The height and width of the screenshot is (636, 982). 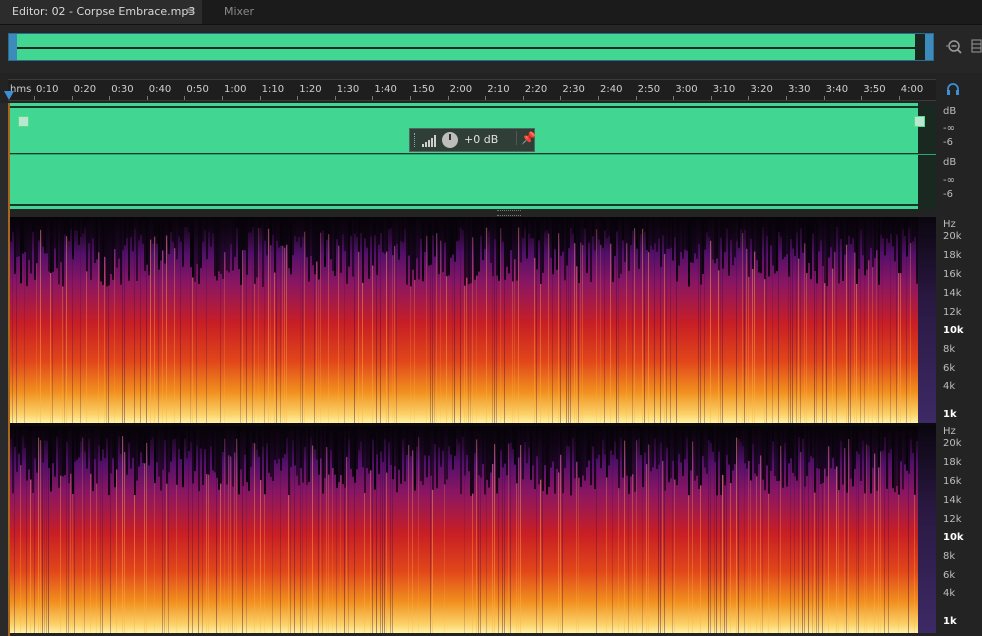 I want to click on volume-hud: +0 dB 📌, so click(x=472, y=140).